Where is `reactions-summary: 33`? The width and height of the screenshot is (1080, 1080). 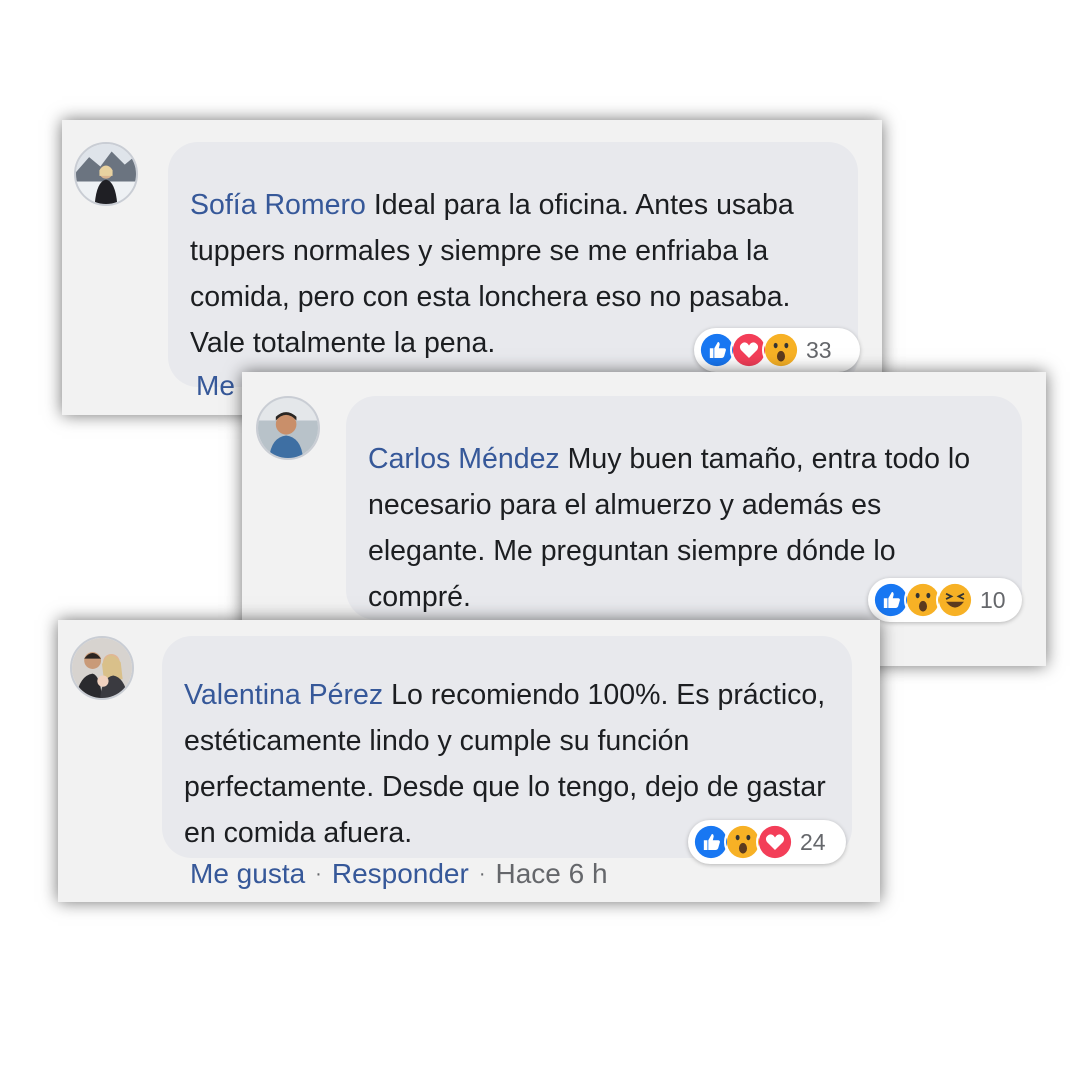 reactions-summary: 33 is located at coordinates (777, 350).